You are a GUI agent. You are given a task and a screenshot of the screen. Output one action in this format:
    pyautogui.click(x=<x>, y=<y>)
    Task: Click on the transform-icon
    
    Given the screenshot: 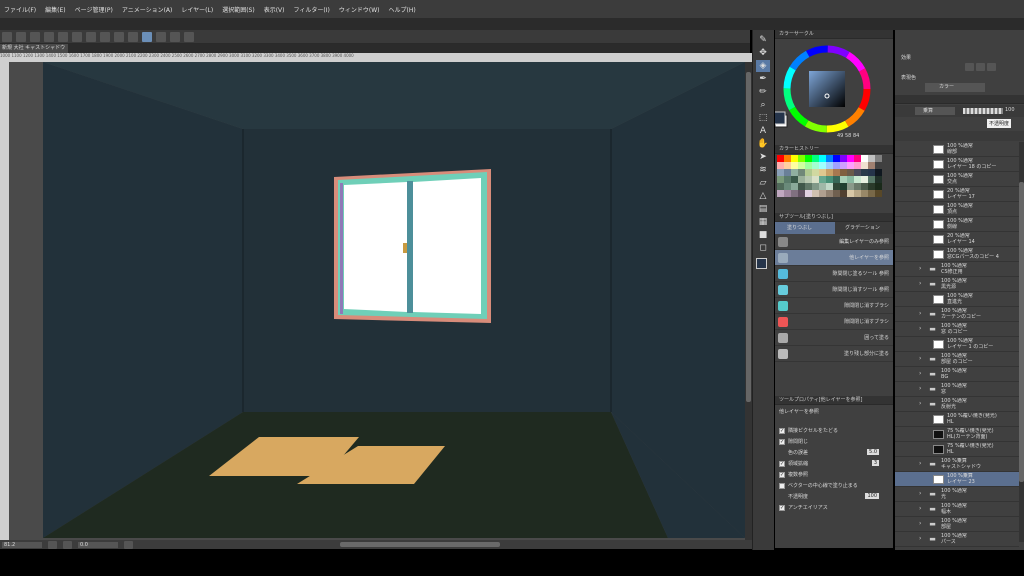 What is the action you would take?
    pyautogui.click(x=91, y=36)
    